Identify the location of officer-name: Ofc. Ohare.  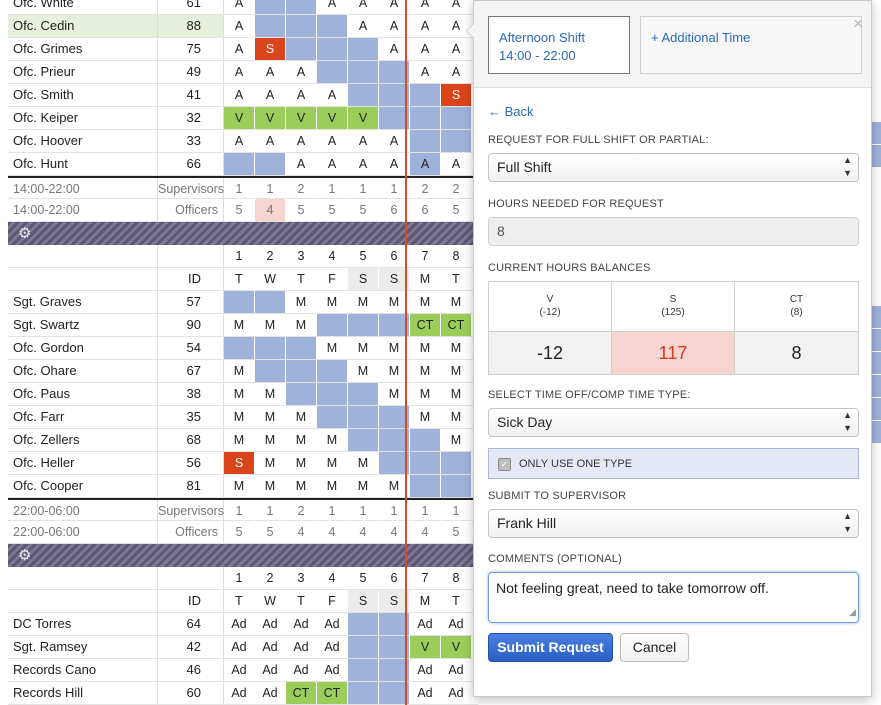
(83, 371).